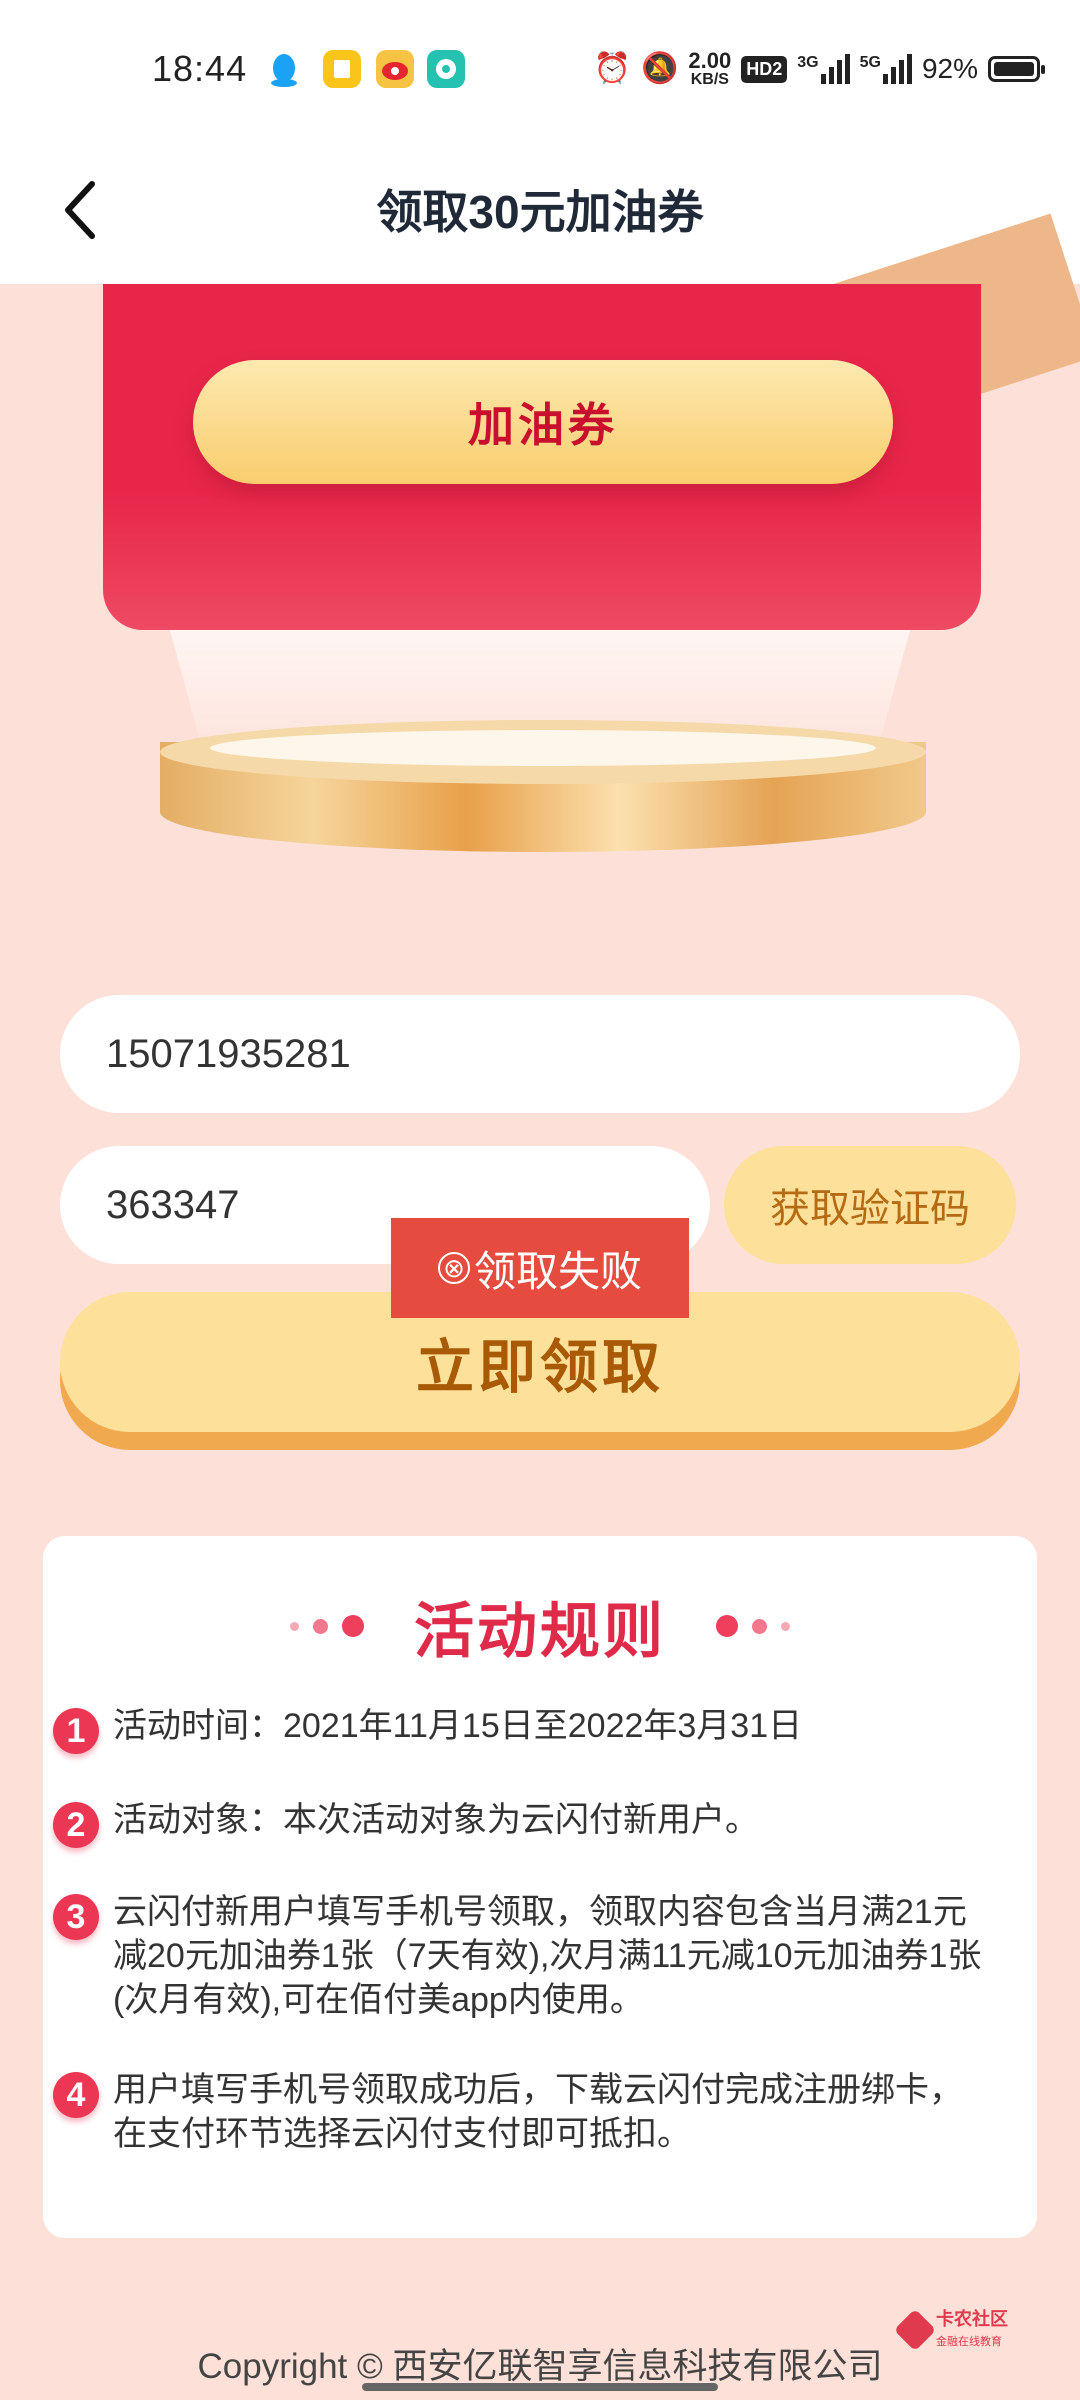 Image resolution: width=1080 pixels, height=2400 pixels. I want to click on rule-number-badge: 2, so click(76, 1825).